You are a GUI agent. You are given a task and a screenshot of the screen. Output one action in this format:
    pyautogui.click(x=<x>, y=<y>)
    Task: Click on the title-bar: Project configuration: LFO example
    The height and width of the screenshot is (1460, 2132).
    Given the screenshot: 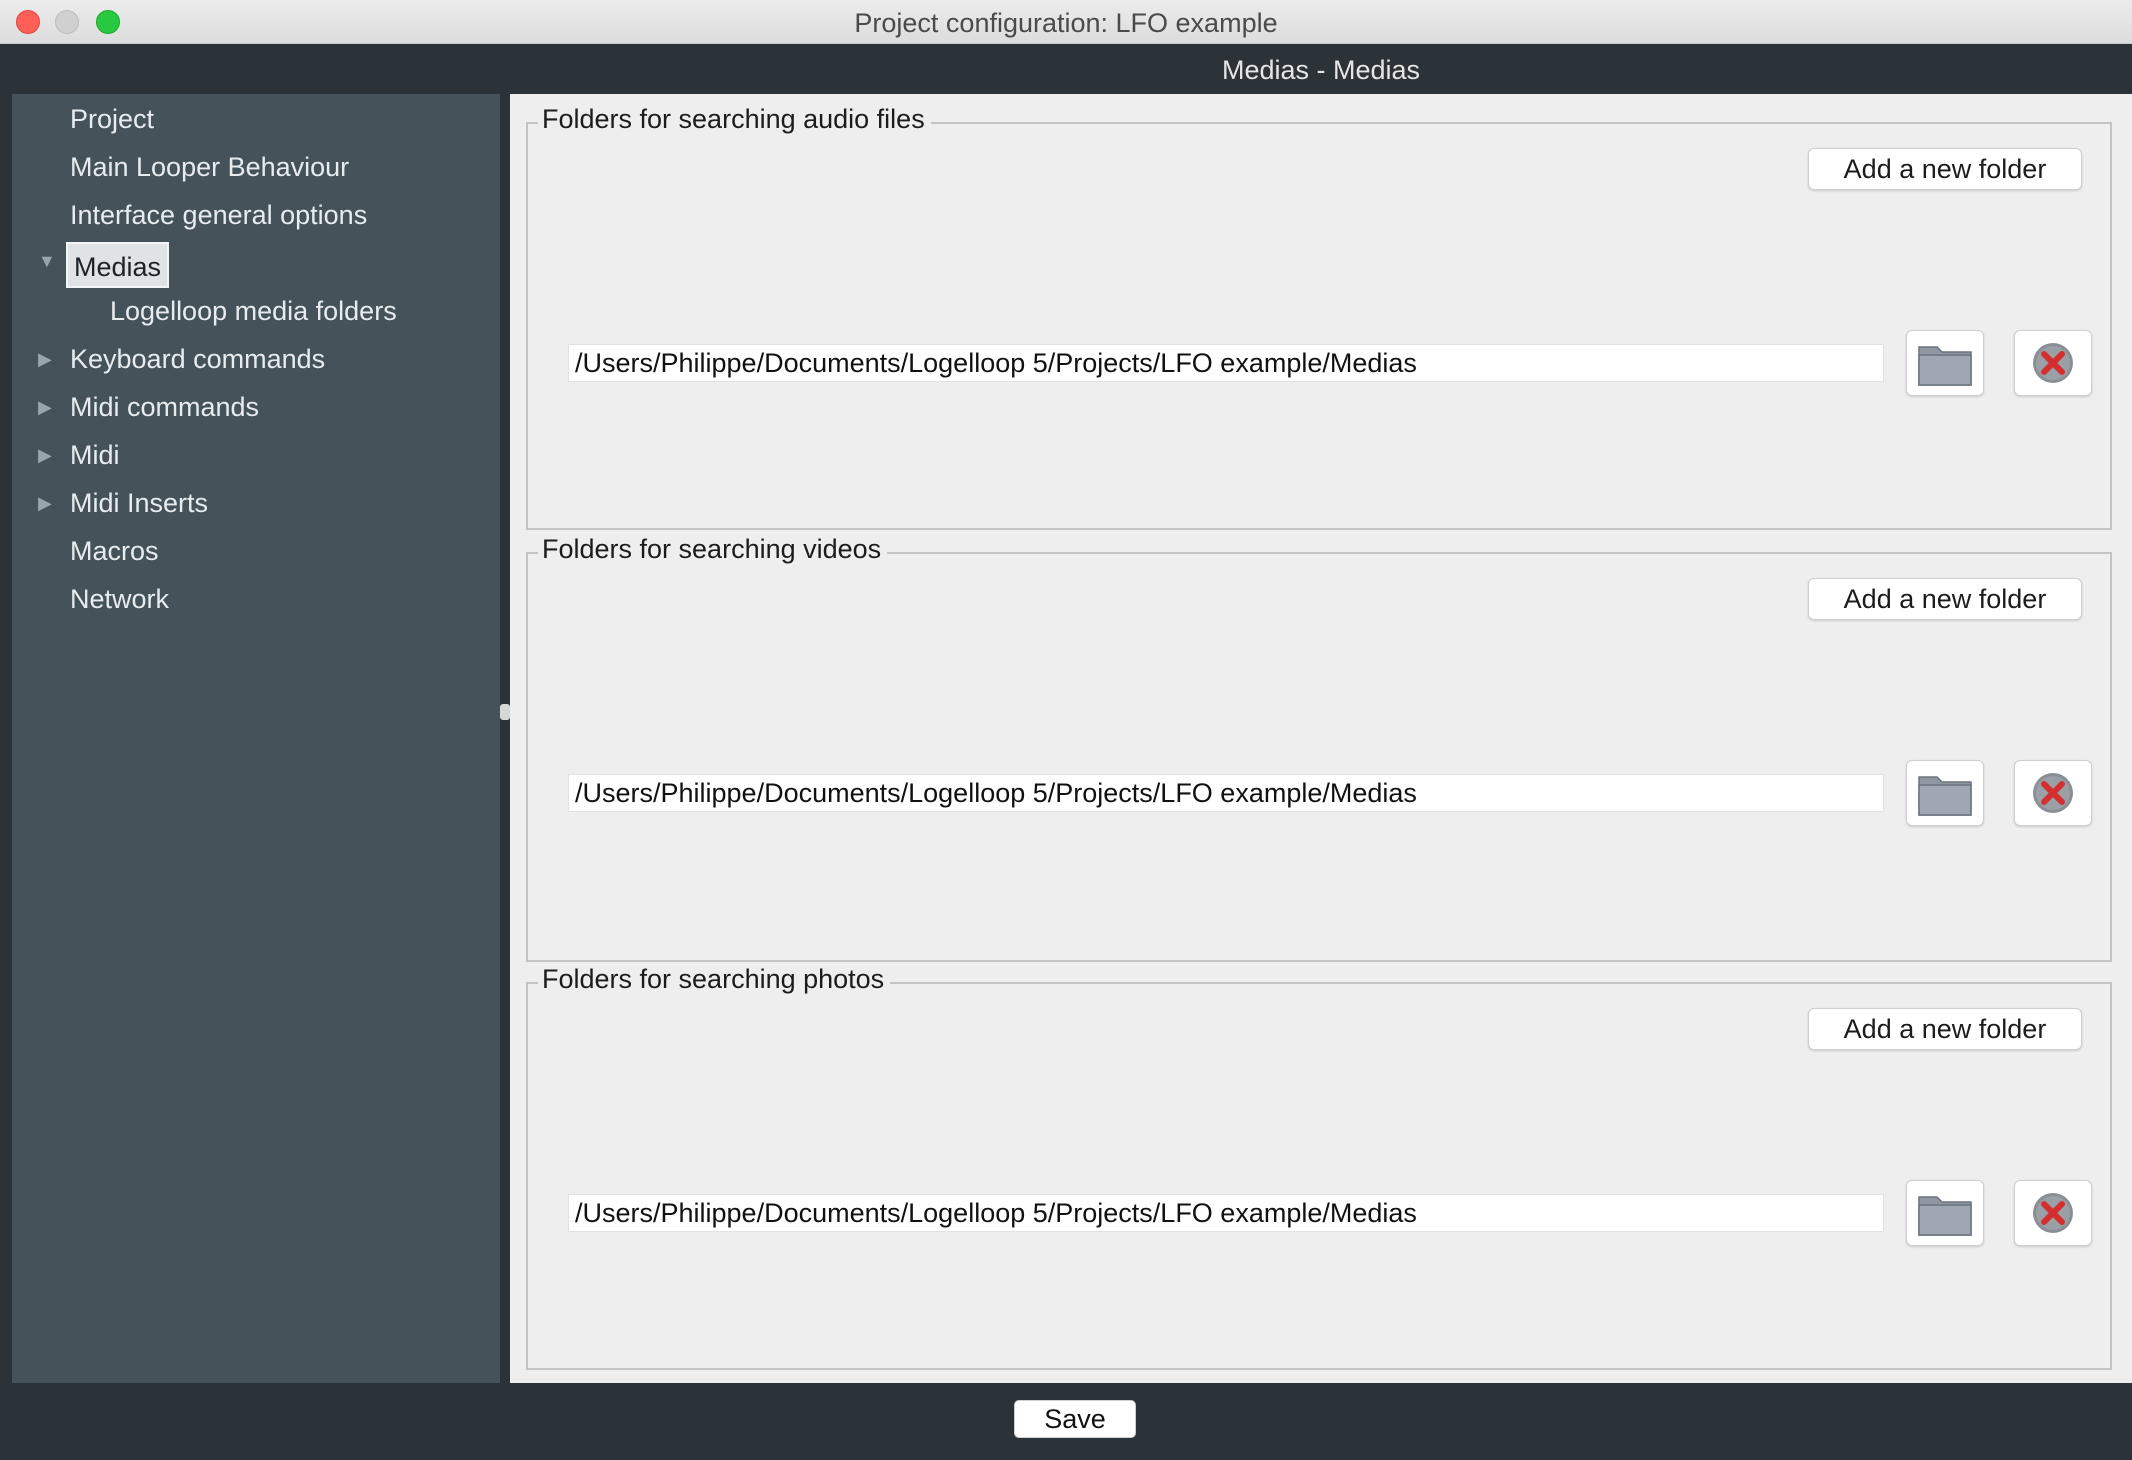 What is the action you would take?
    pyautogui.click(x=1066, y=22)
    